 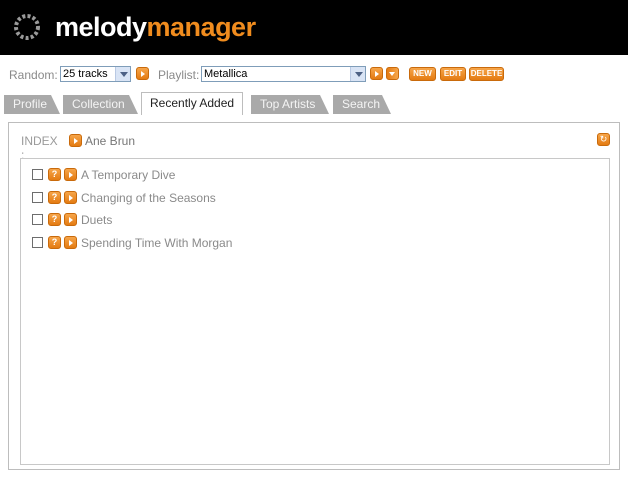 I want to click on playlist-label: Playlist:, so click(x=179, y=75).